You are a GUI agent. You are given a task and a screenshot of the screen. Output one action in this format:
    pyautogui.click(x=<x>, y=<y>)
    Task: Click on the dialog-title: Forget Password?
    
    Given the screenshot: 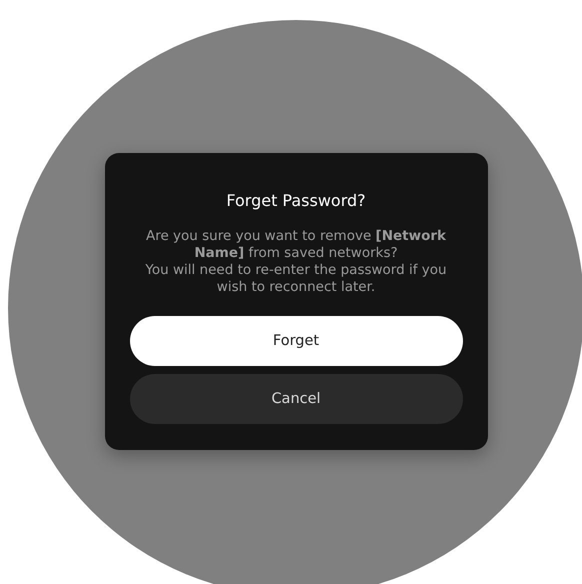 What is the action you would take?
    pyautogui.click(x=296, y=200)
    